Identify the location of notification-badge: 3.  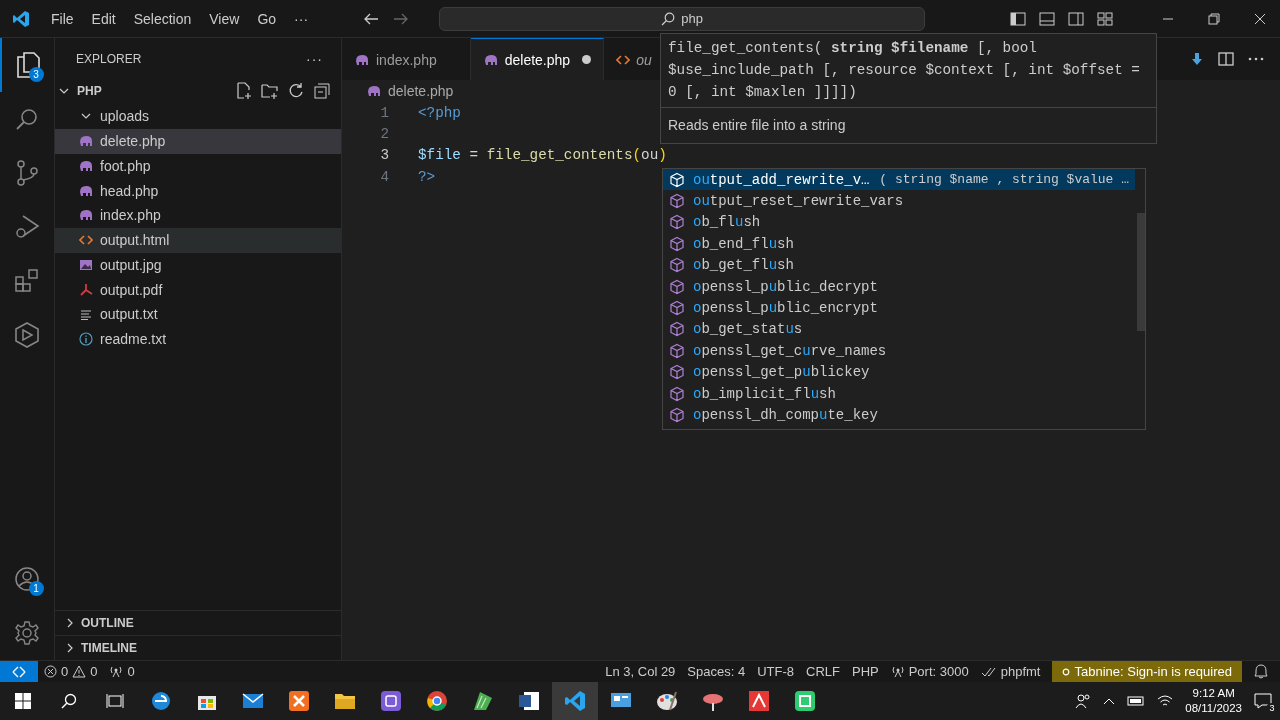
(36, 74).